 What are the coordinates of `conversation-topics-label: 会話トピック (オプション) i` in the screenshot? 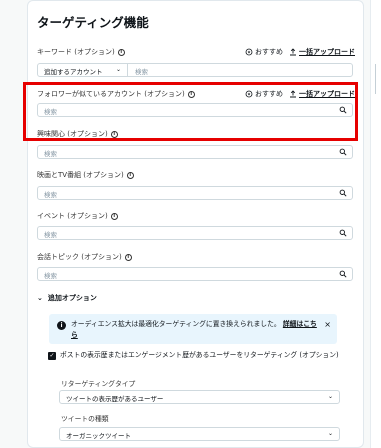 It's located at (84, 257).